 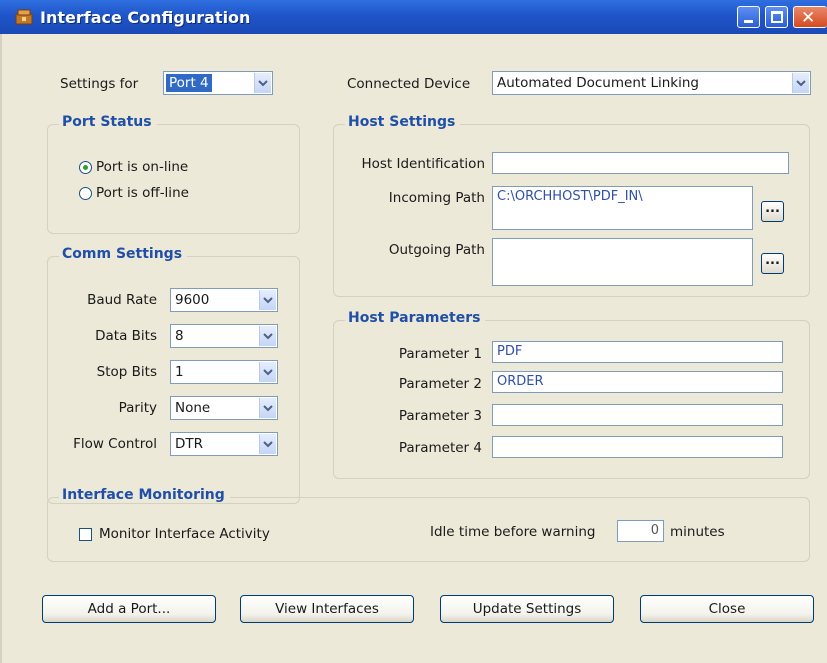 I want to click on baud-rate-value: 9600, so click(x=192, y=300).